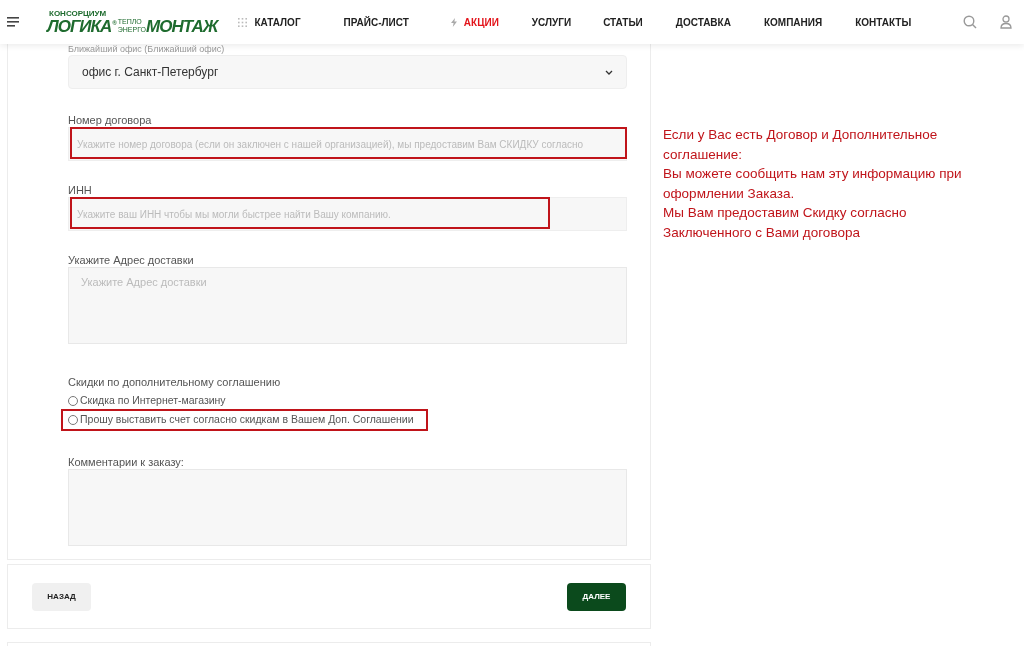 The width and height of the screenshot is (1024, 646). What do you see at coordinates (347, 72) in the screenshot?
I see `office-select: офис г. Санкт-Петербург` at bounding box center [347, 72].